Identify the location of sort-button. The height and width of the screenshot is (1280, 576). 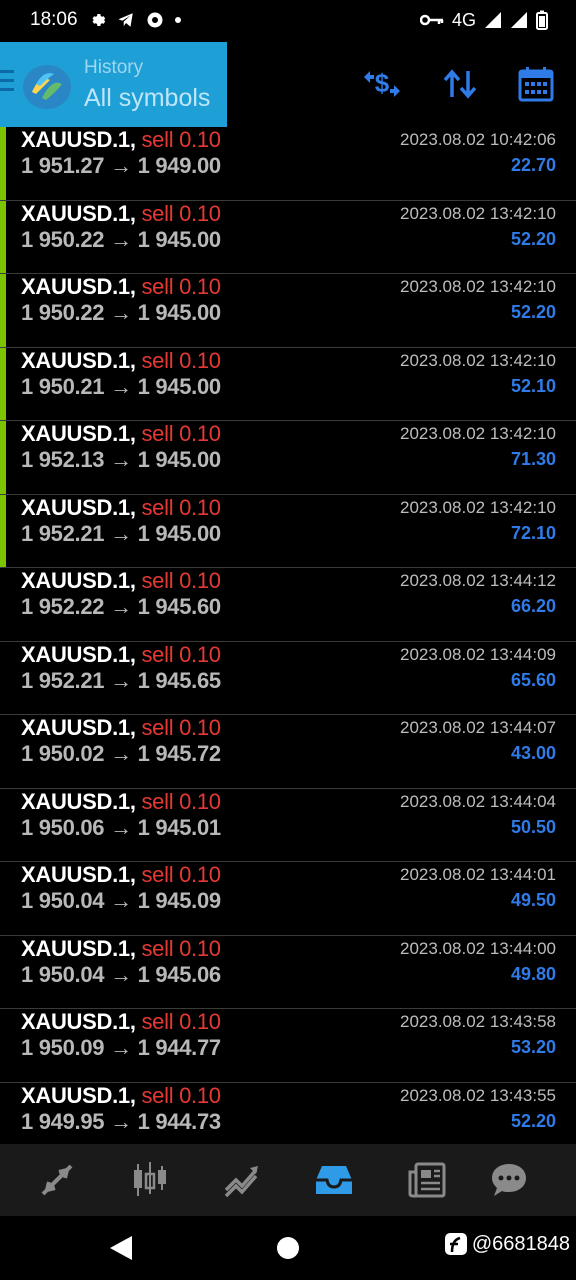
(460, 84).